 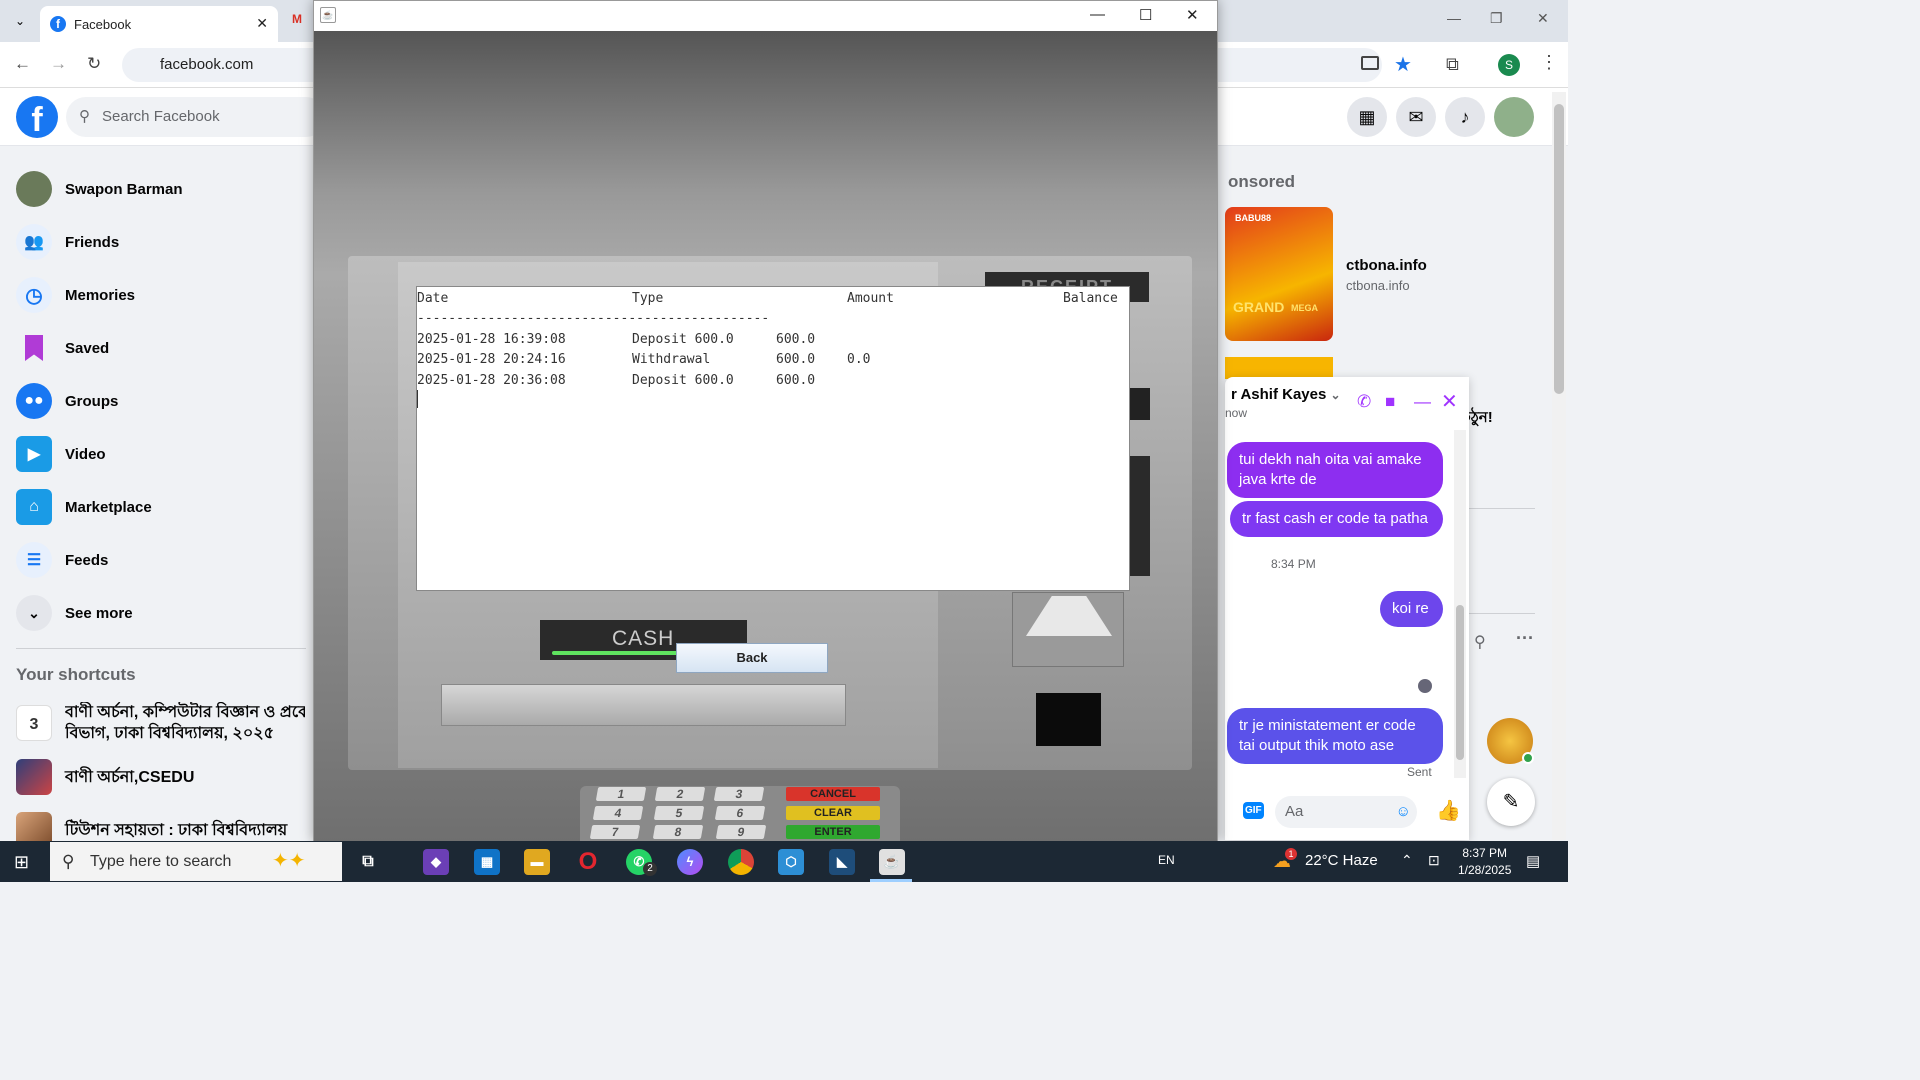 What do you see at coordinates (1416, 117) in the screenshot?
I see `messenger-icon: ✉` at bounding box center [1416, 117].